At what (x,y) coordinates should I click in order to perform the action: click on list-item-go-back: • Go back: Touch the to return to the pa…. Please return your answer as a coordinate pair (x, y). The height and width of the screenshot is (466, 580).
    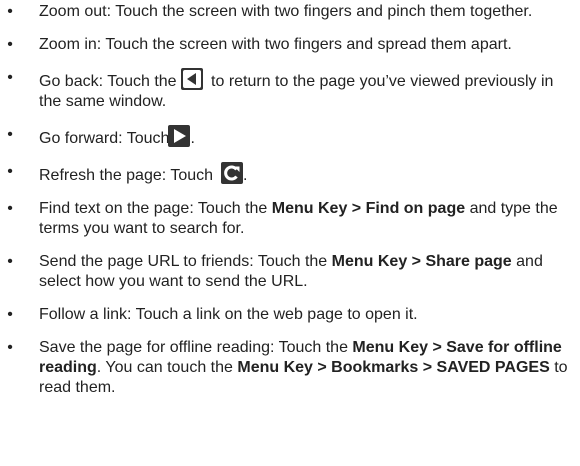
    Looking at the image, I should click on (290, 90).